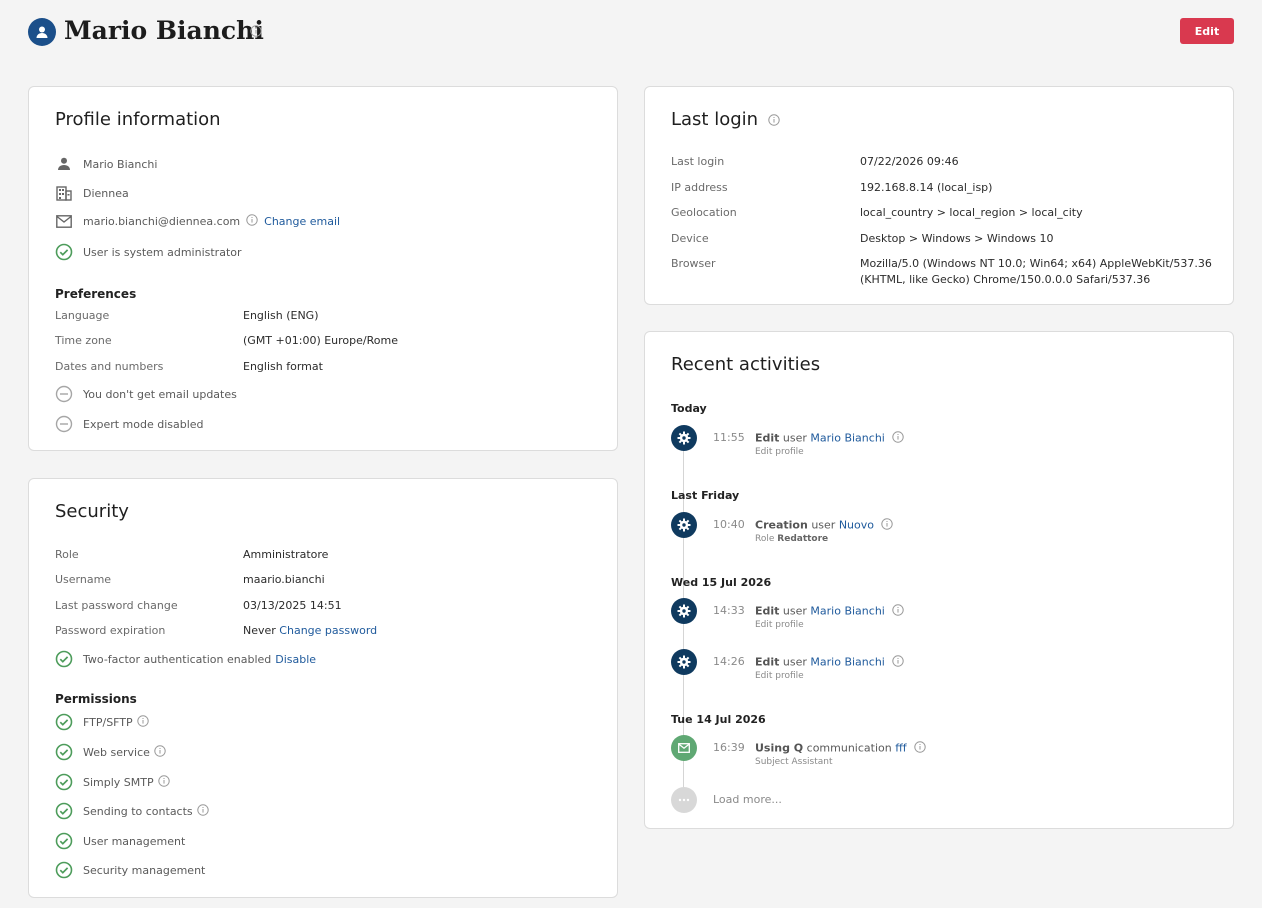 The height and width of the screenshot is (908, 1262). I want to click on activity-summary: Using Q communication fff, so click(840, 748).